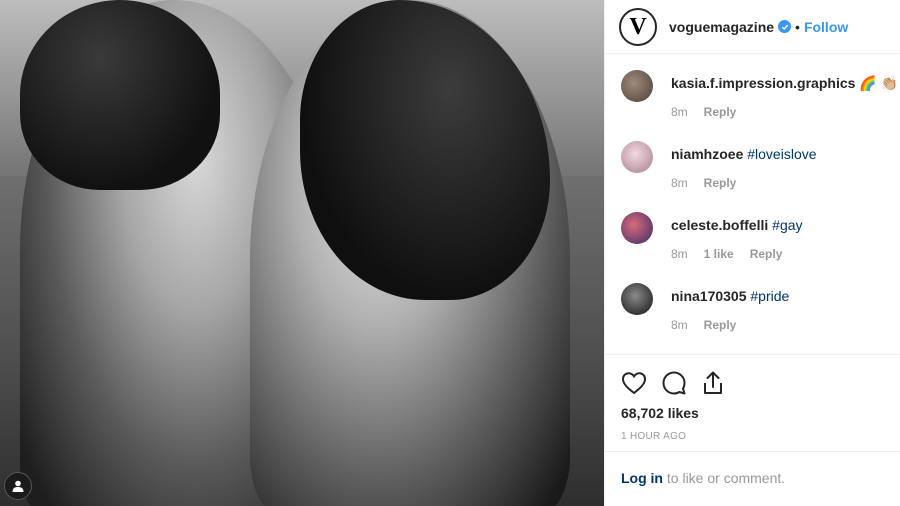 This screenshot has height=506, width=900. What do you see at coordinates (752, 383) in the screenshot?
I see `action-icons` at bounding box center [752, 383].